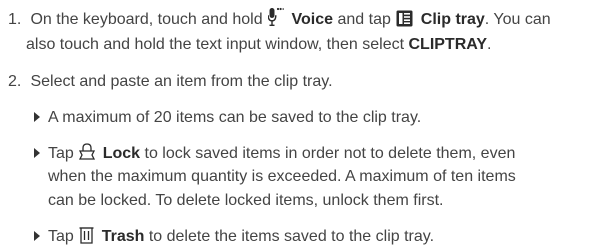  What do you see at coordinates (517, 19) in the screenshot?
I see `step-1-text-c: . You can` at bounding box center [517, 19].